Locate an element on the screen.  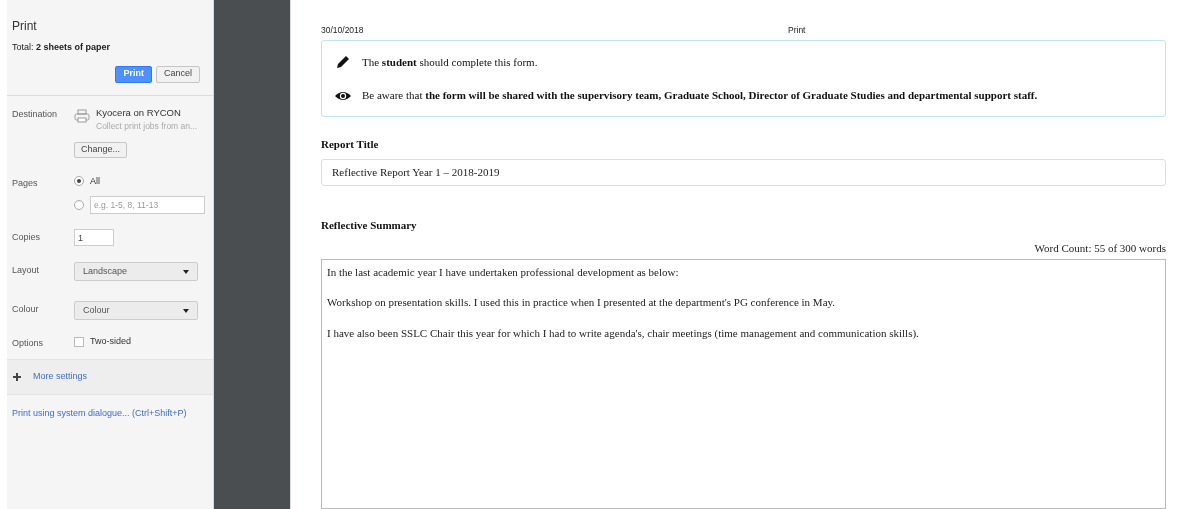
summary-paragraph: I have also been SSLC Chair this year for which I had to write agenda's, chair meetings (time management and communication skills). is located at coordinates (623, 333).